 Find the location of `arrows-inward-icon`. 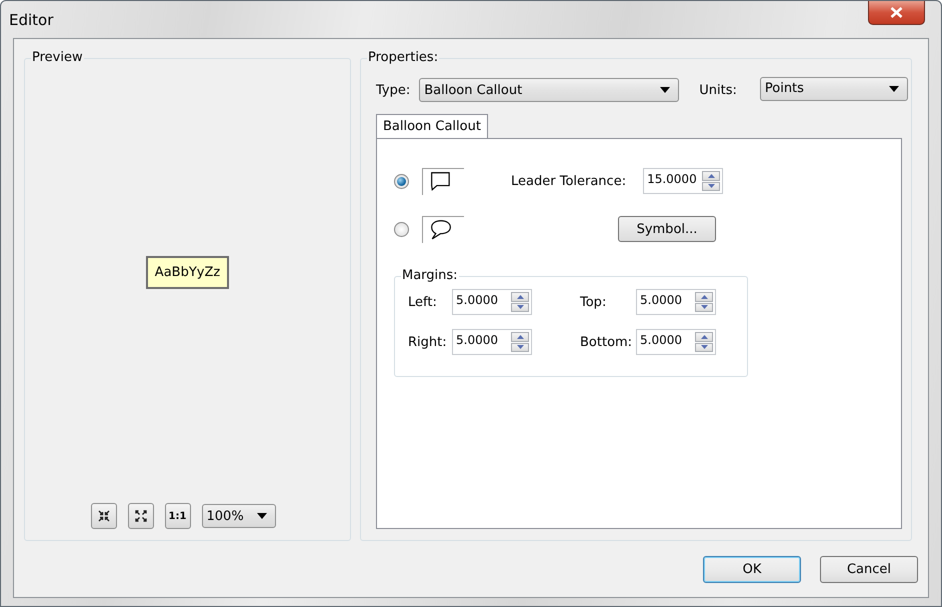

arrows-inward-icon is located at coordinates (104, 516).